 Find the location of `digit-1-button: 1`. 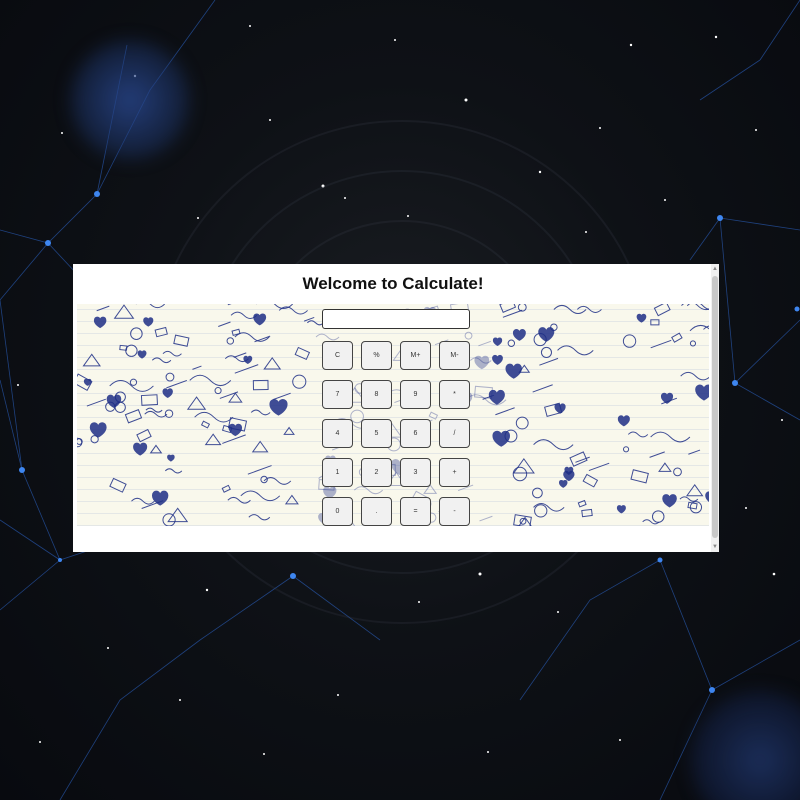

digit-1-button: 1 is located at coordinates (337, 472).